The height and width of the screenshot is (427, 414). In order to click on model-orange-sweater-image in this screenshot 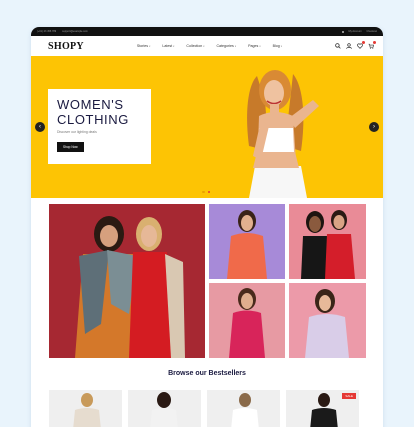, I will do `click(247, 244)`.